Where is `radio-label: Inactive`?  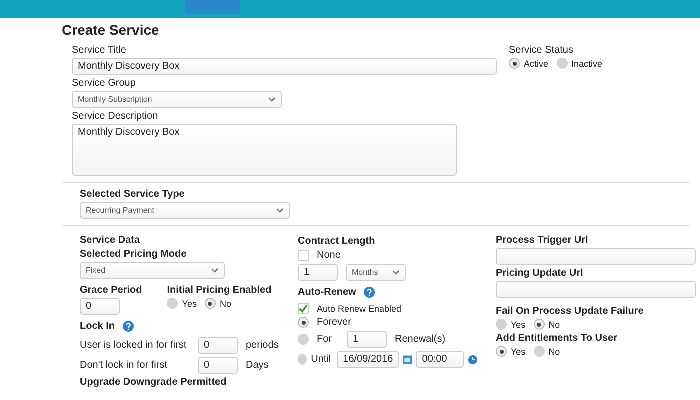 radio-label: Inactive is located at coordinates (587, 63).